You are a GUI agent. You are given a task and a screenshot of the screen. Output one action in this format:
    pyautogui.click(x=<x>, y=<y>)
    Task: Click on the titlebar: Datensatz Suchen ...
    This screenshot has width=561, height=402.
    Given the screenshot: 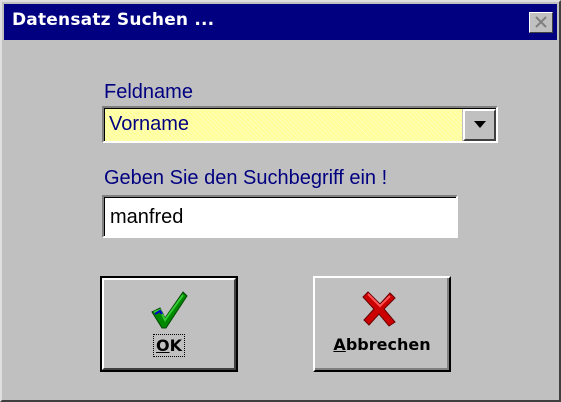 What is the action you would take?
    pyautogui.click(x=280, y=22)
    